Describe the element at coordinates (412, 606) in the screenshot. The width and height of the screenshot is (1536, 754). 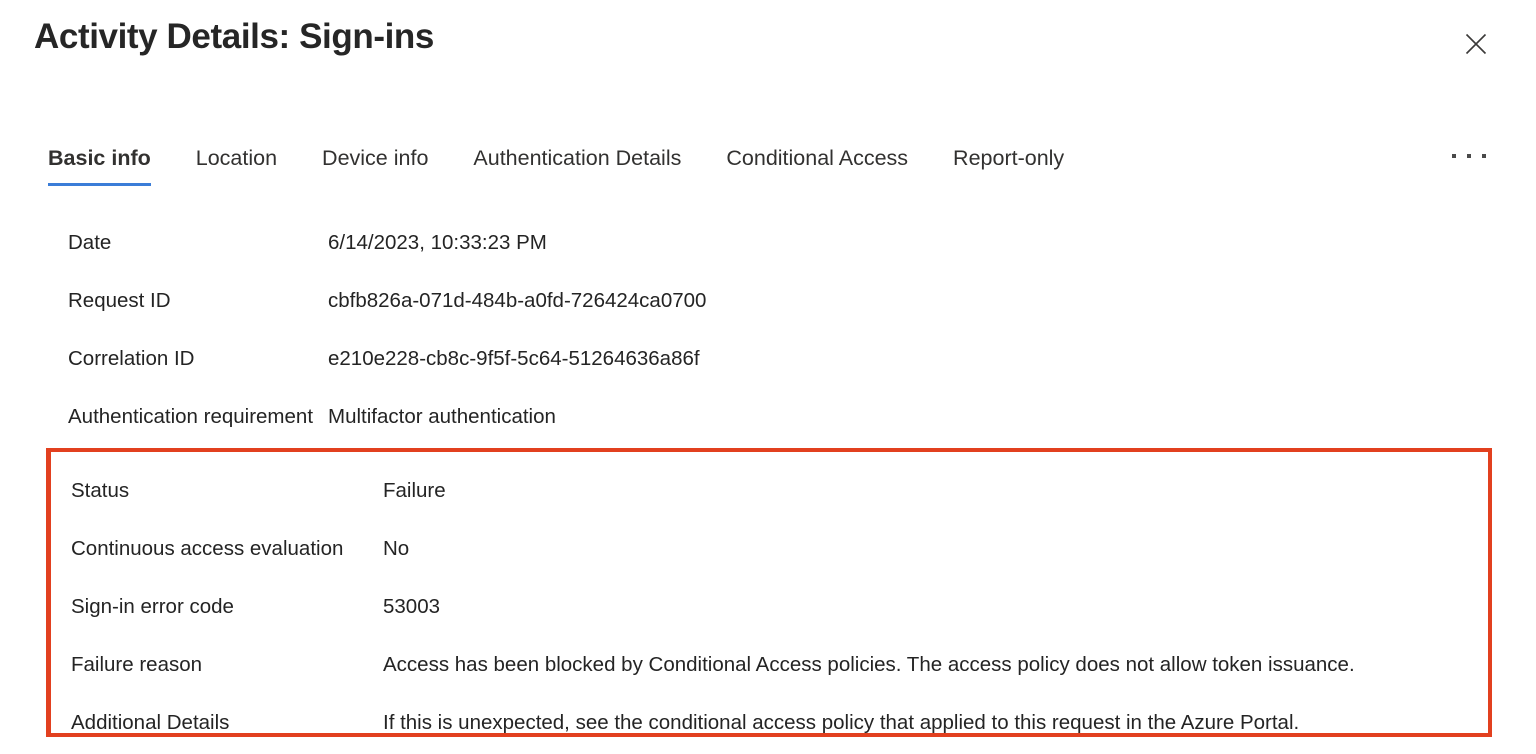
I see `detail-value: 53003` at that location.